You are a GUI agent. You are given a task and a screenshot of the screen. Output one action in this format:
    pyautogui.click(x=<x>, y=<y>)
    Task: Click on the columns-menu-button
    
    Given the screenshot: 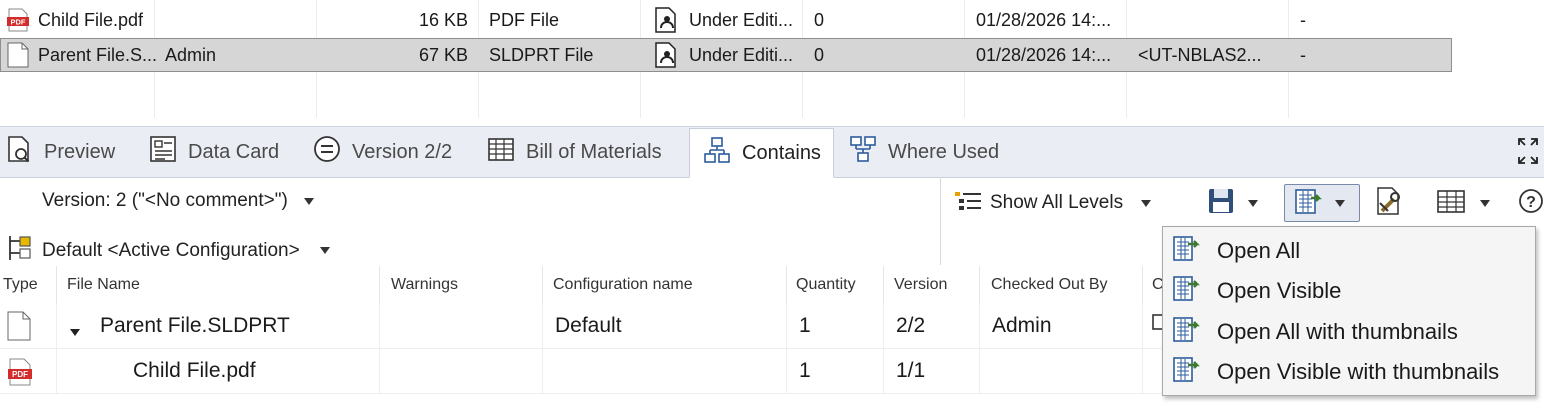 What is the action you would take?
    pyautogui.click(x=1463, y=203)
    